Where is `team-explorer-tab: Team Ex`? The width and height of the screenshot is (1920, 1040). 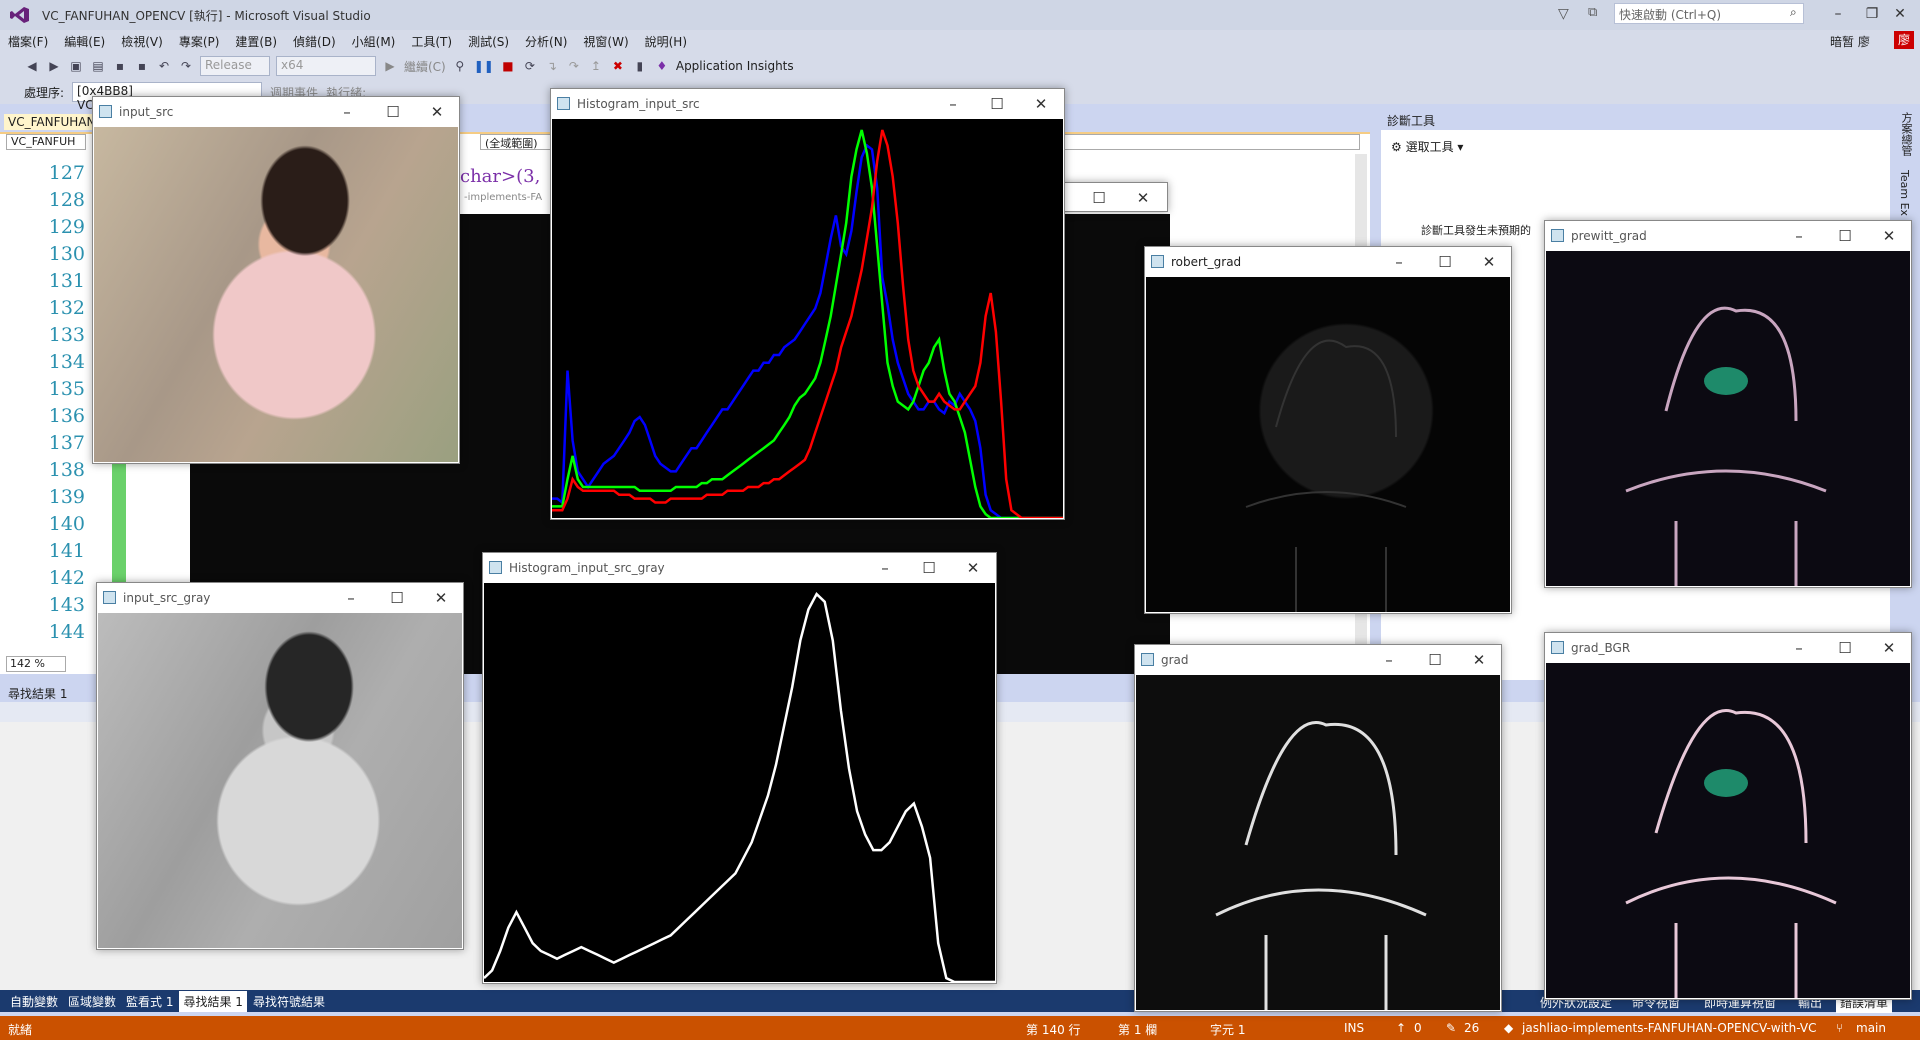
team-explorer-tab: Team Ex is located at coordinates (1904, 193).